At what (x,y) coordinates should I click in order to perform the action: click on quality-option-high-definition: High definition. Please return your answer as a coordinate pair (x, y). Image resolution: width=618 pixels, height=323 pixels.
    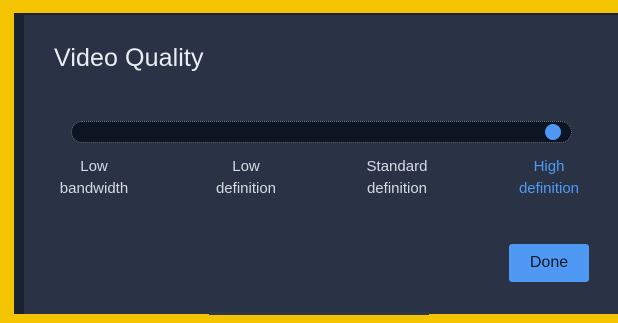
    Looking at the image, I should click on (549, 178).